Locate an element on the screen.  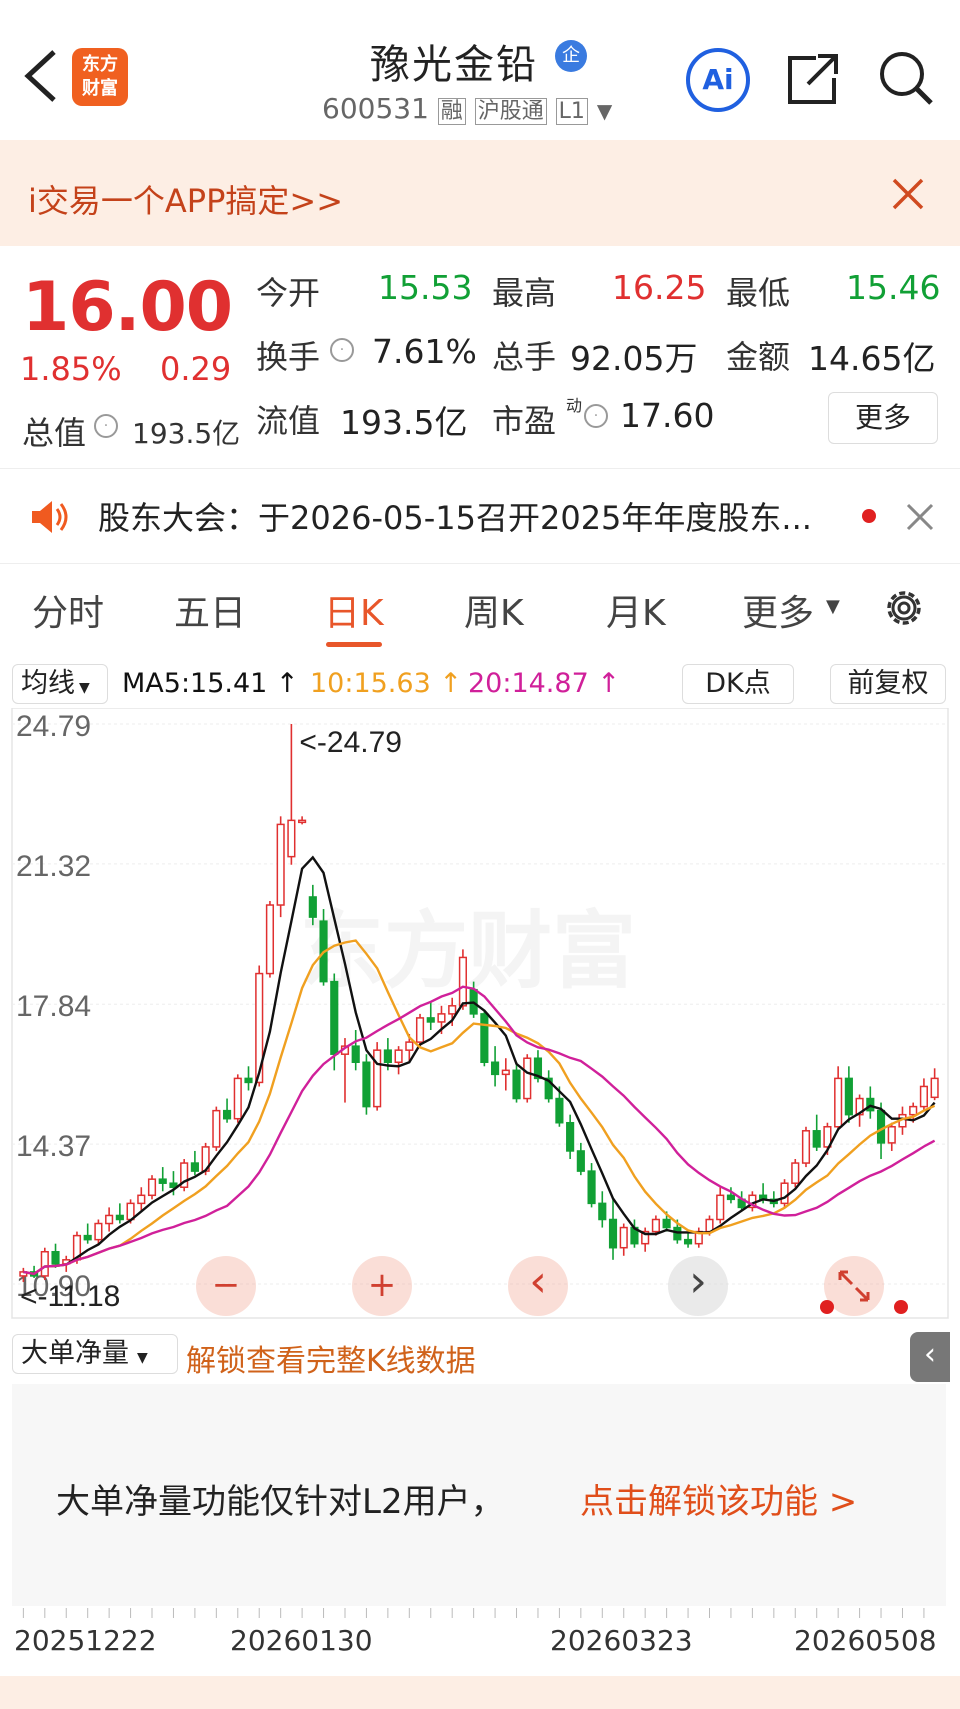
volume-label: 总手 is located at coordinates (524, 357).